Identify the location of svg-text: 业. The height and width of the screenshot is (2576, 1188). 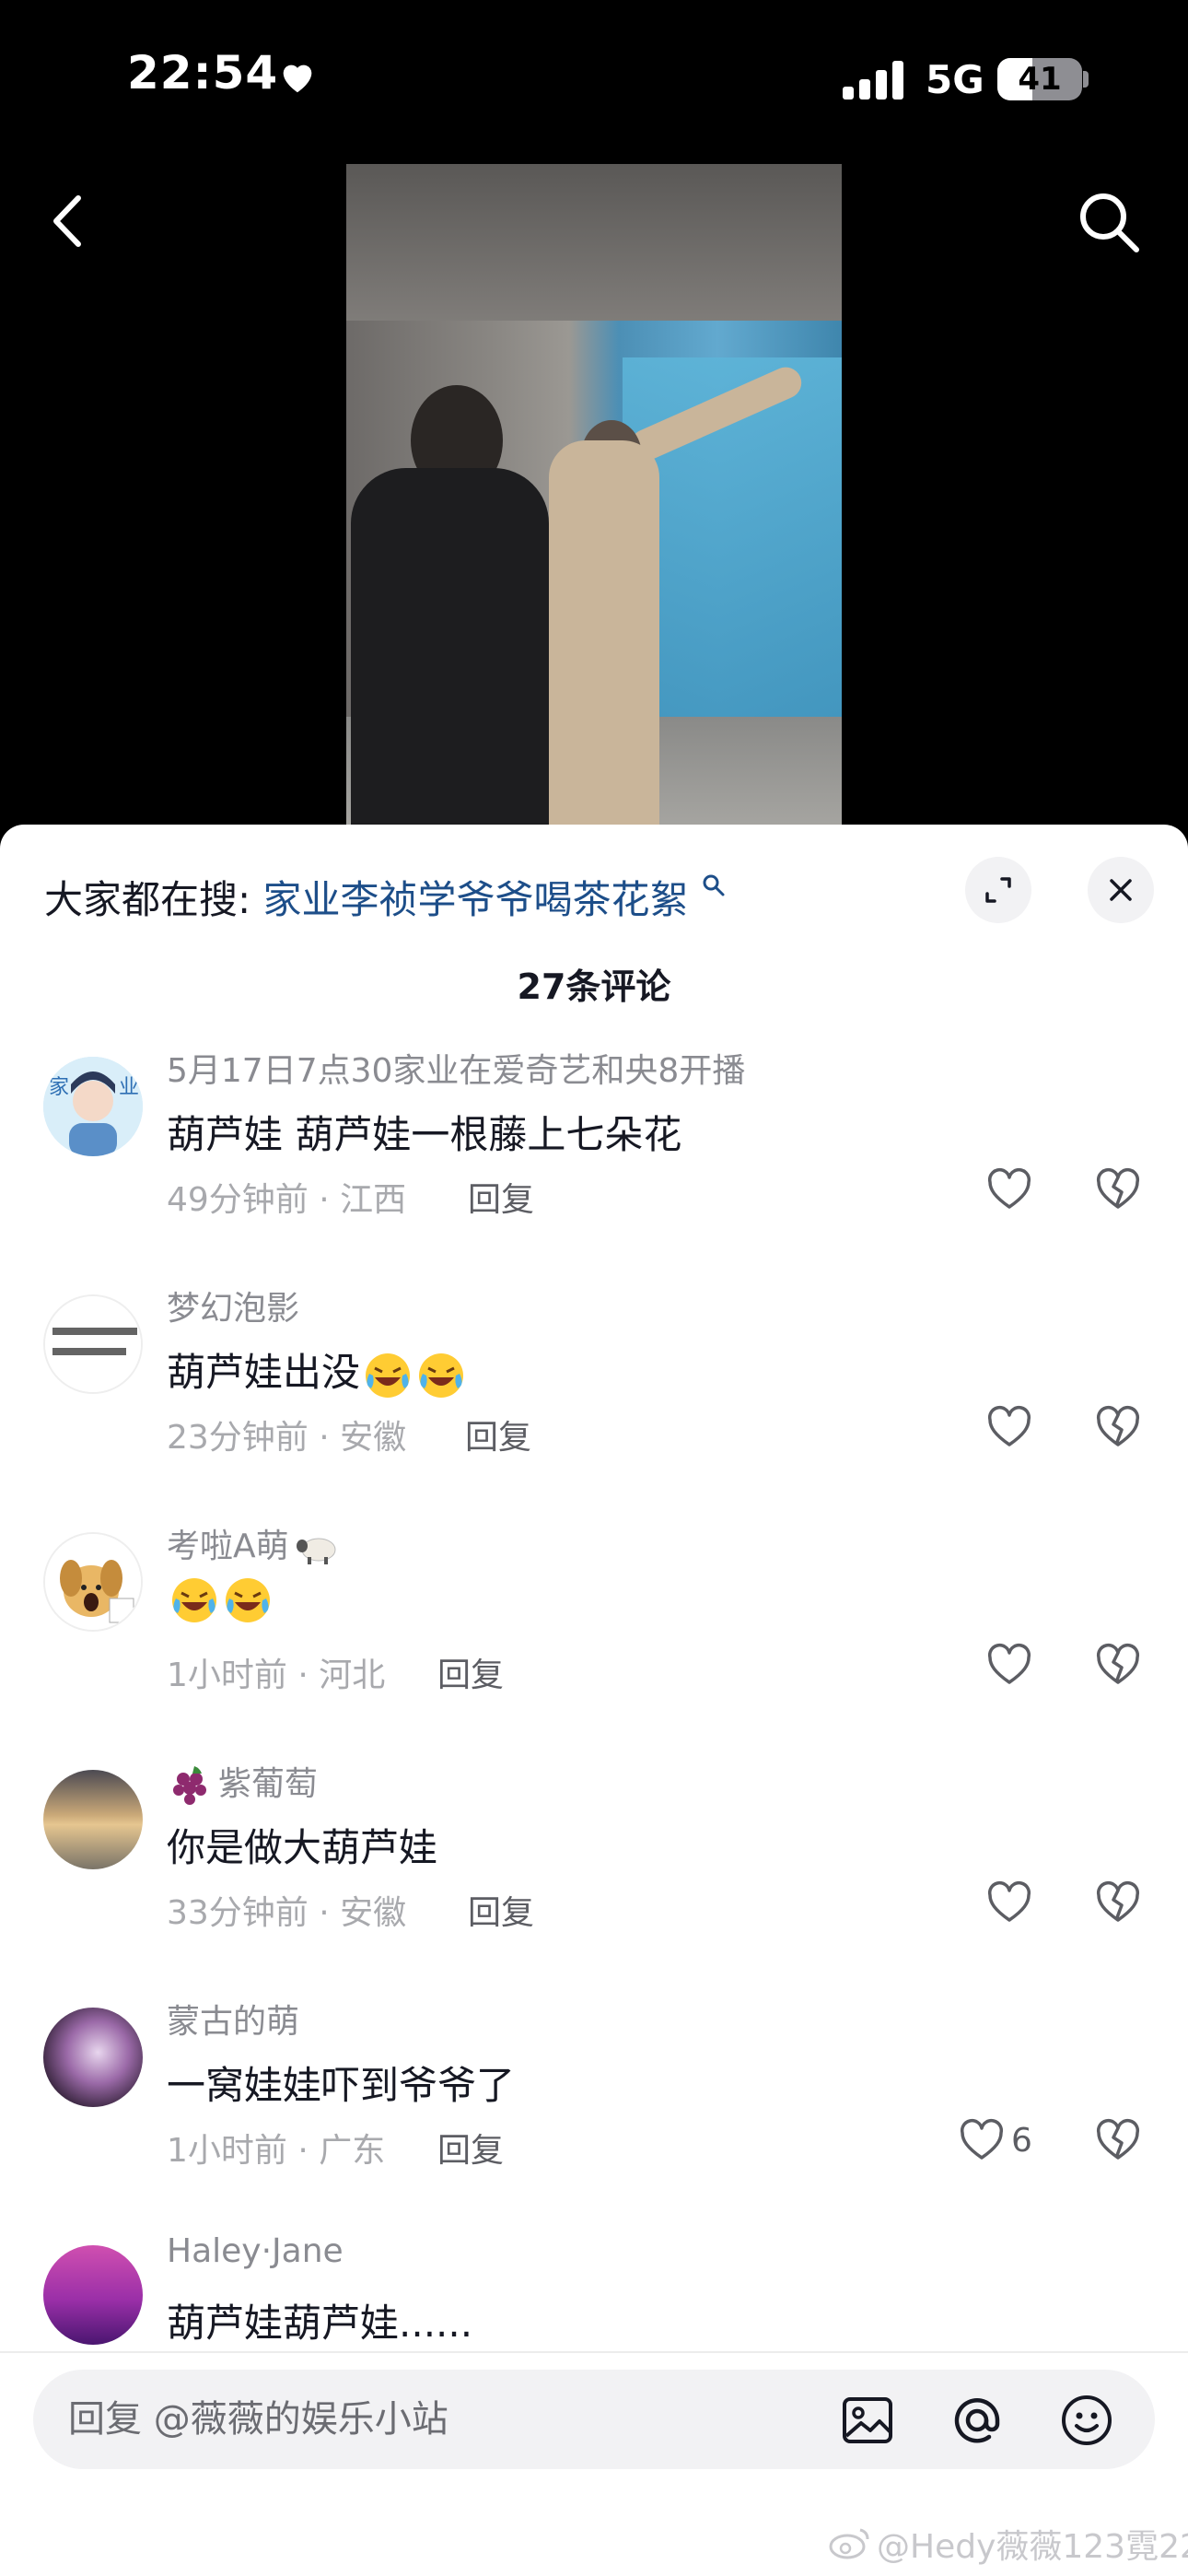
(129, 1087).